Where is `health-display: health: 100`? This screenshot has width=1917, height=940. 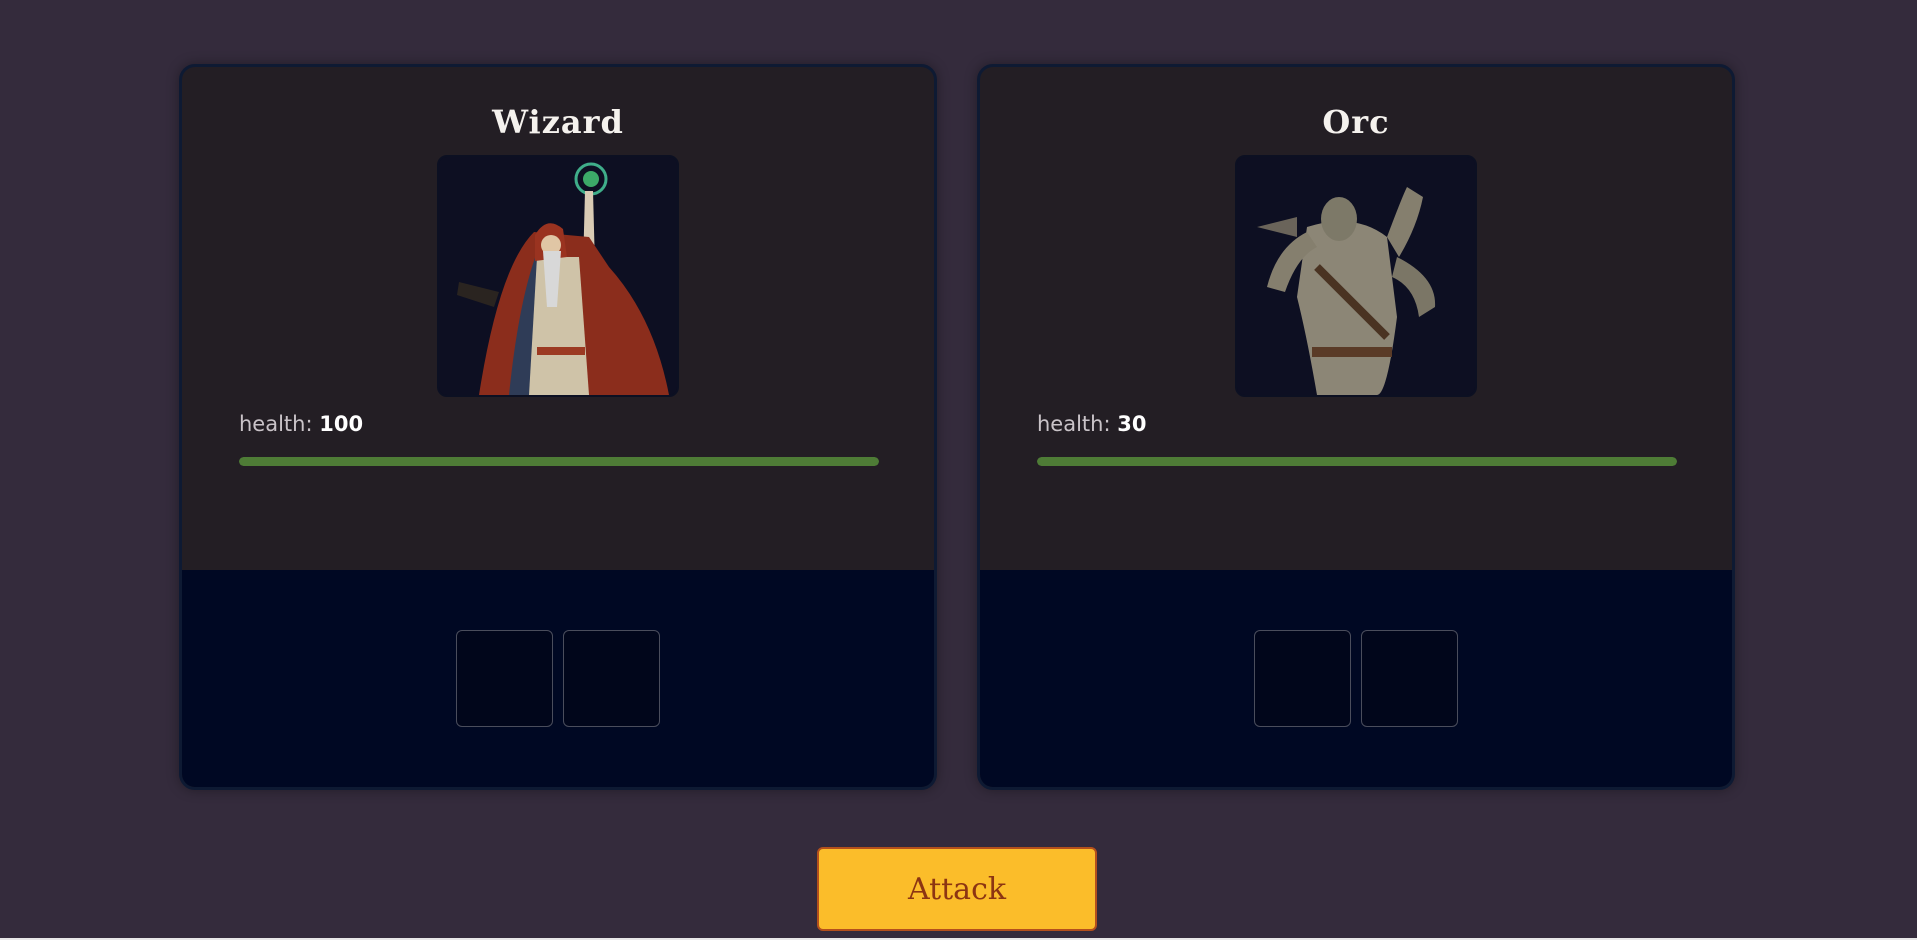
health-display: health: 100 is located at coordinates (301, 424).